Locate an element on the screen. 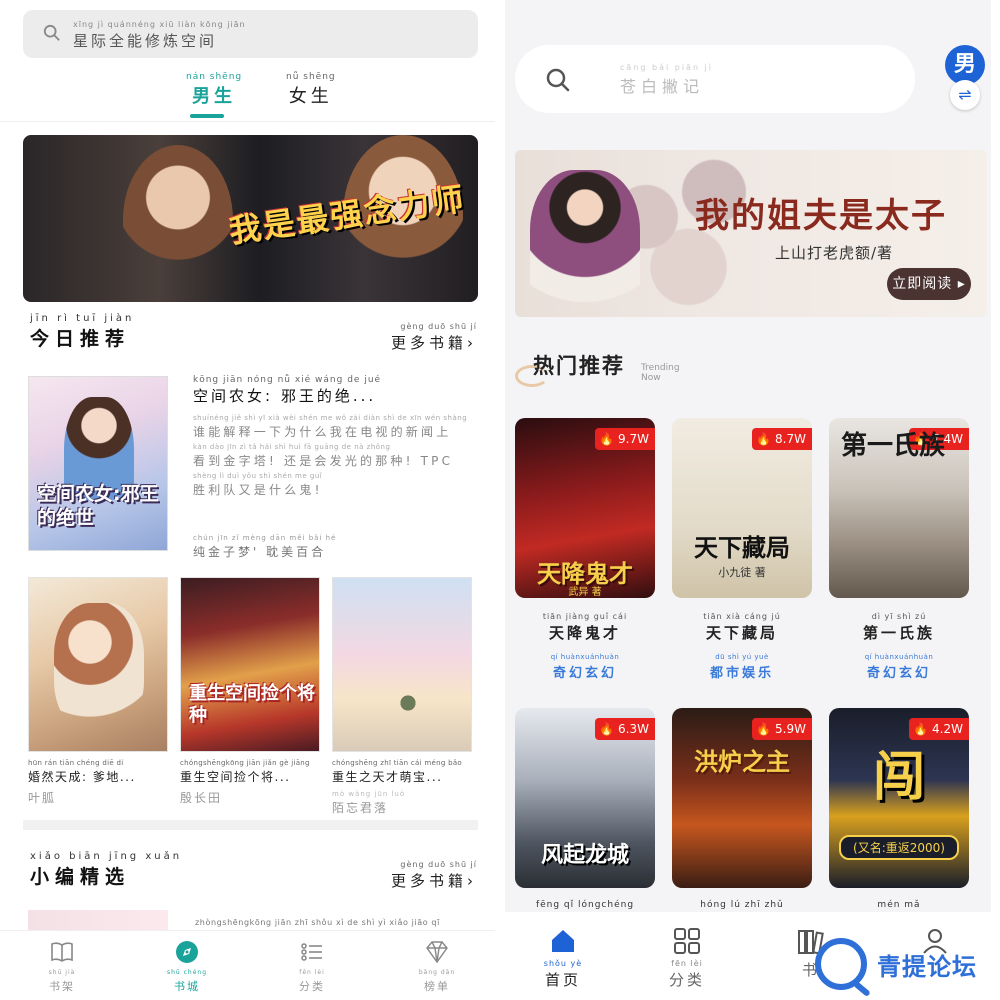 The image size is (1000, 1000). section-title-hot: 热门推荐 is located at coordinates (579, 365).